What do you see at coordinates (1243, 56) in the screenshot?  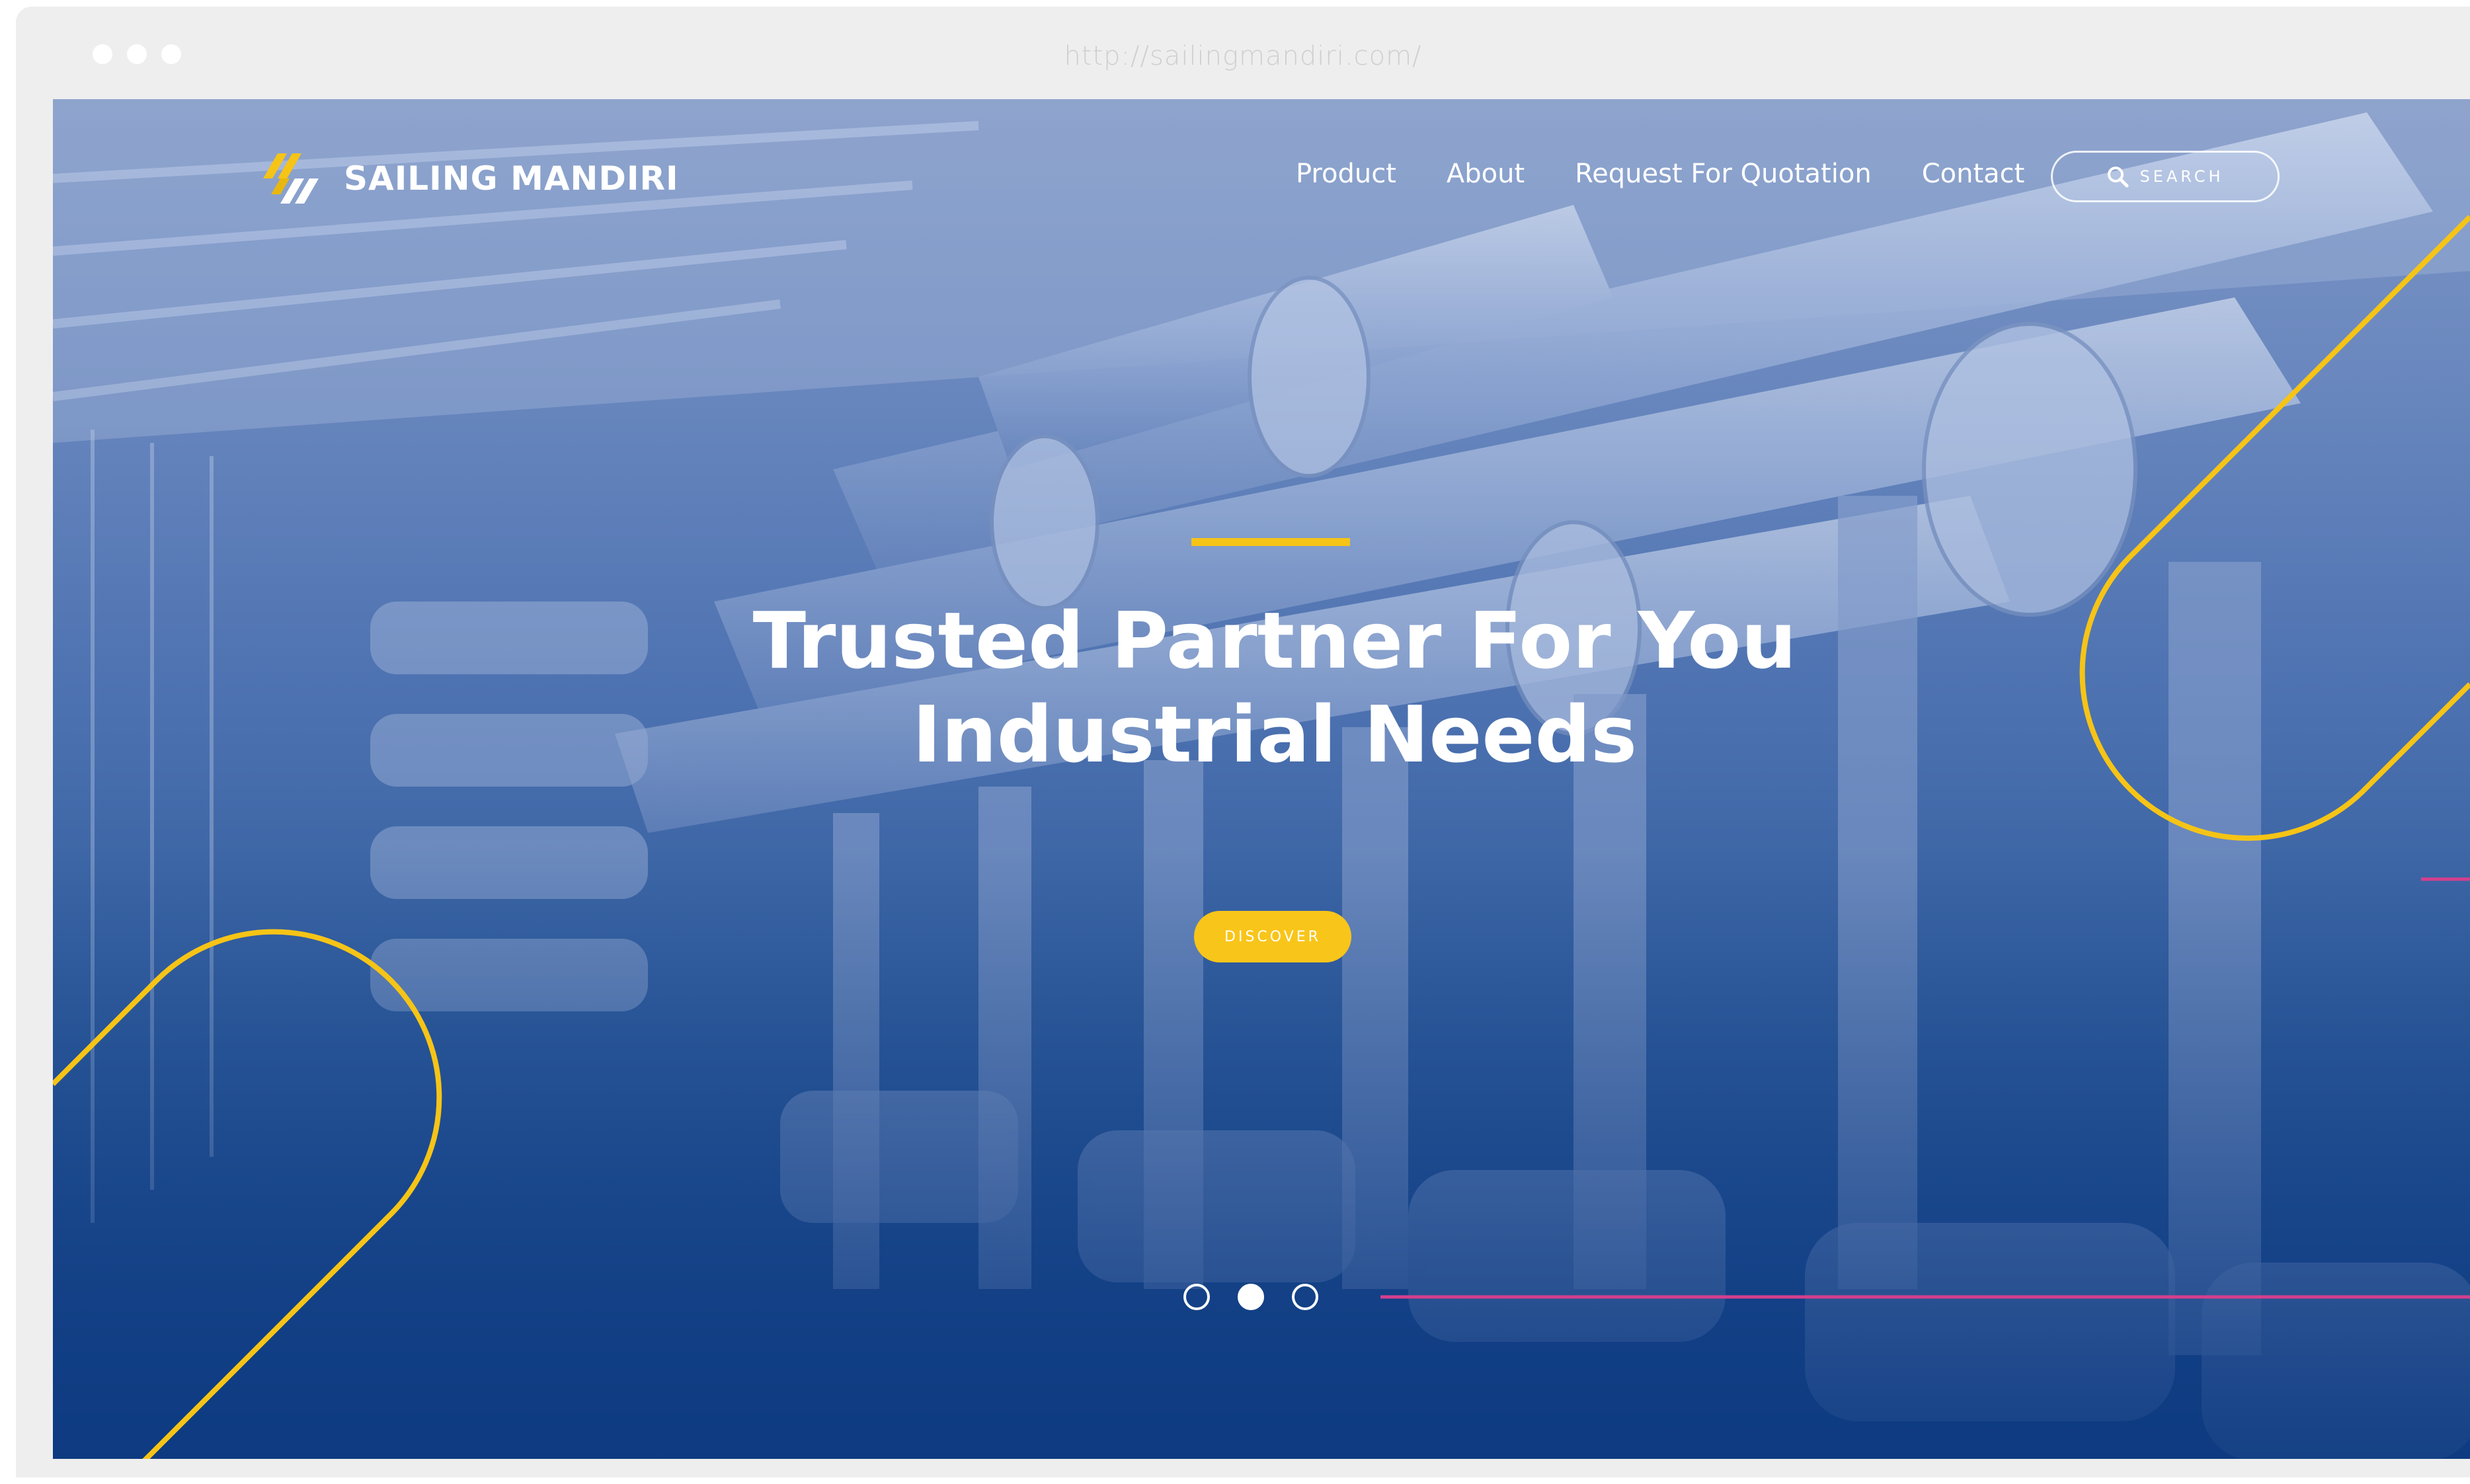 I see `address-bar-url: http://sailingmandiri.com/` at bounding box center [1243, 56].